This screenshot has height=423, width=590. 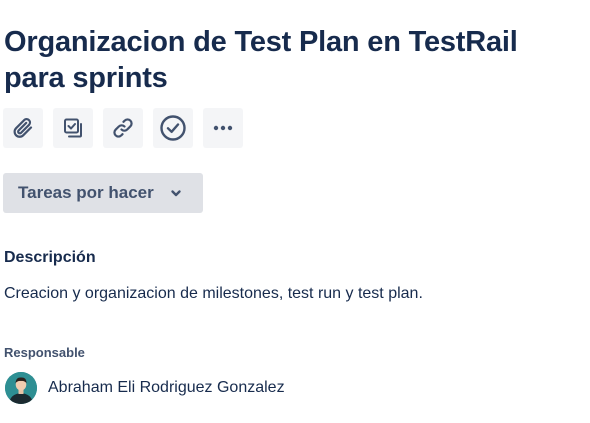 I want to click on attachment-icon, so click(x=23, y=128).